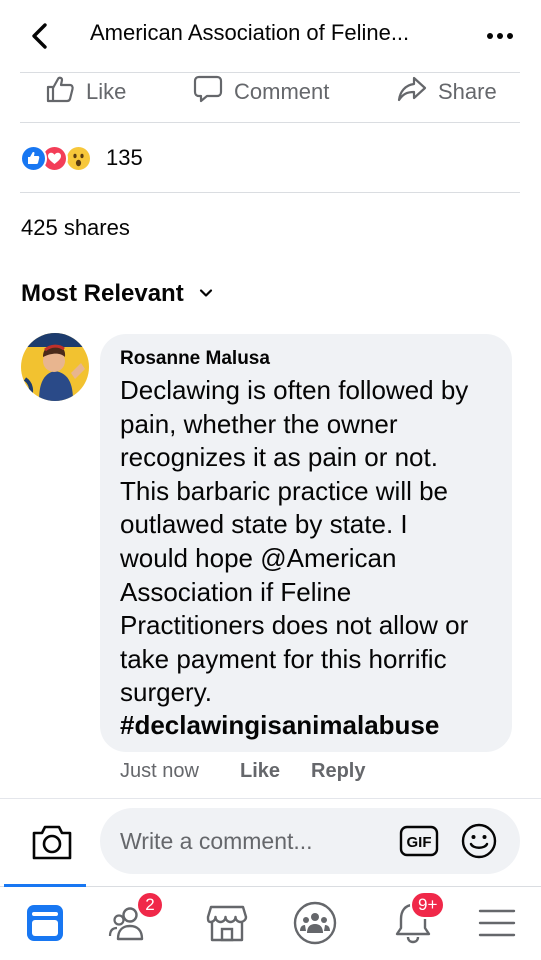 The height and width of the screenshot is (960, 541). I want to click on nav-groups, so click(315, 925).